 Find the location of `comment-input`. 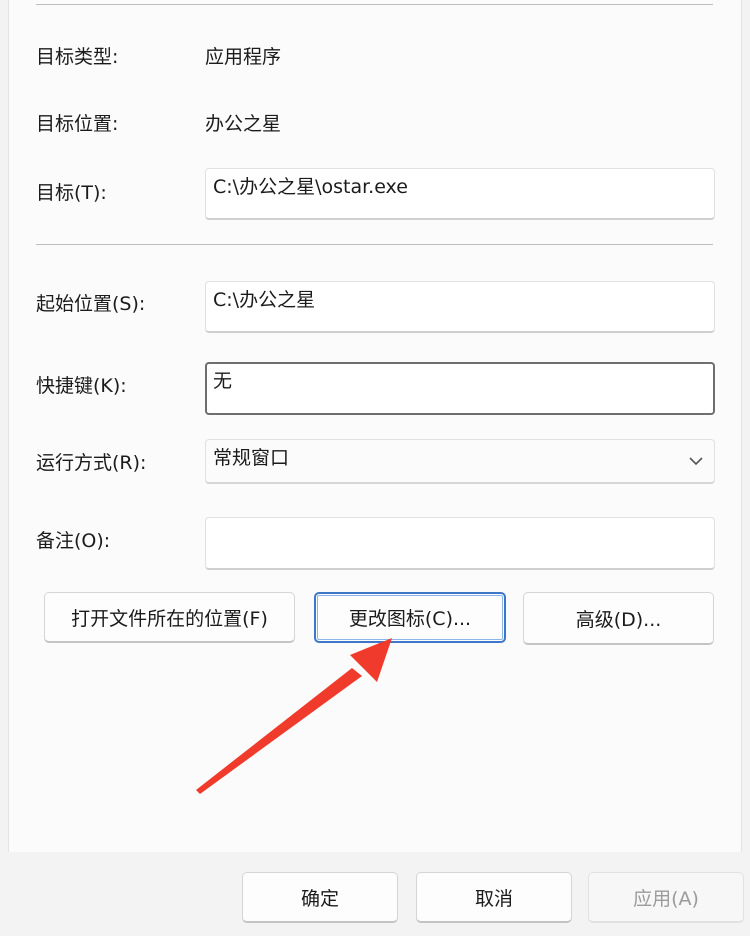

comment-input is located at coordinates (460, 543).